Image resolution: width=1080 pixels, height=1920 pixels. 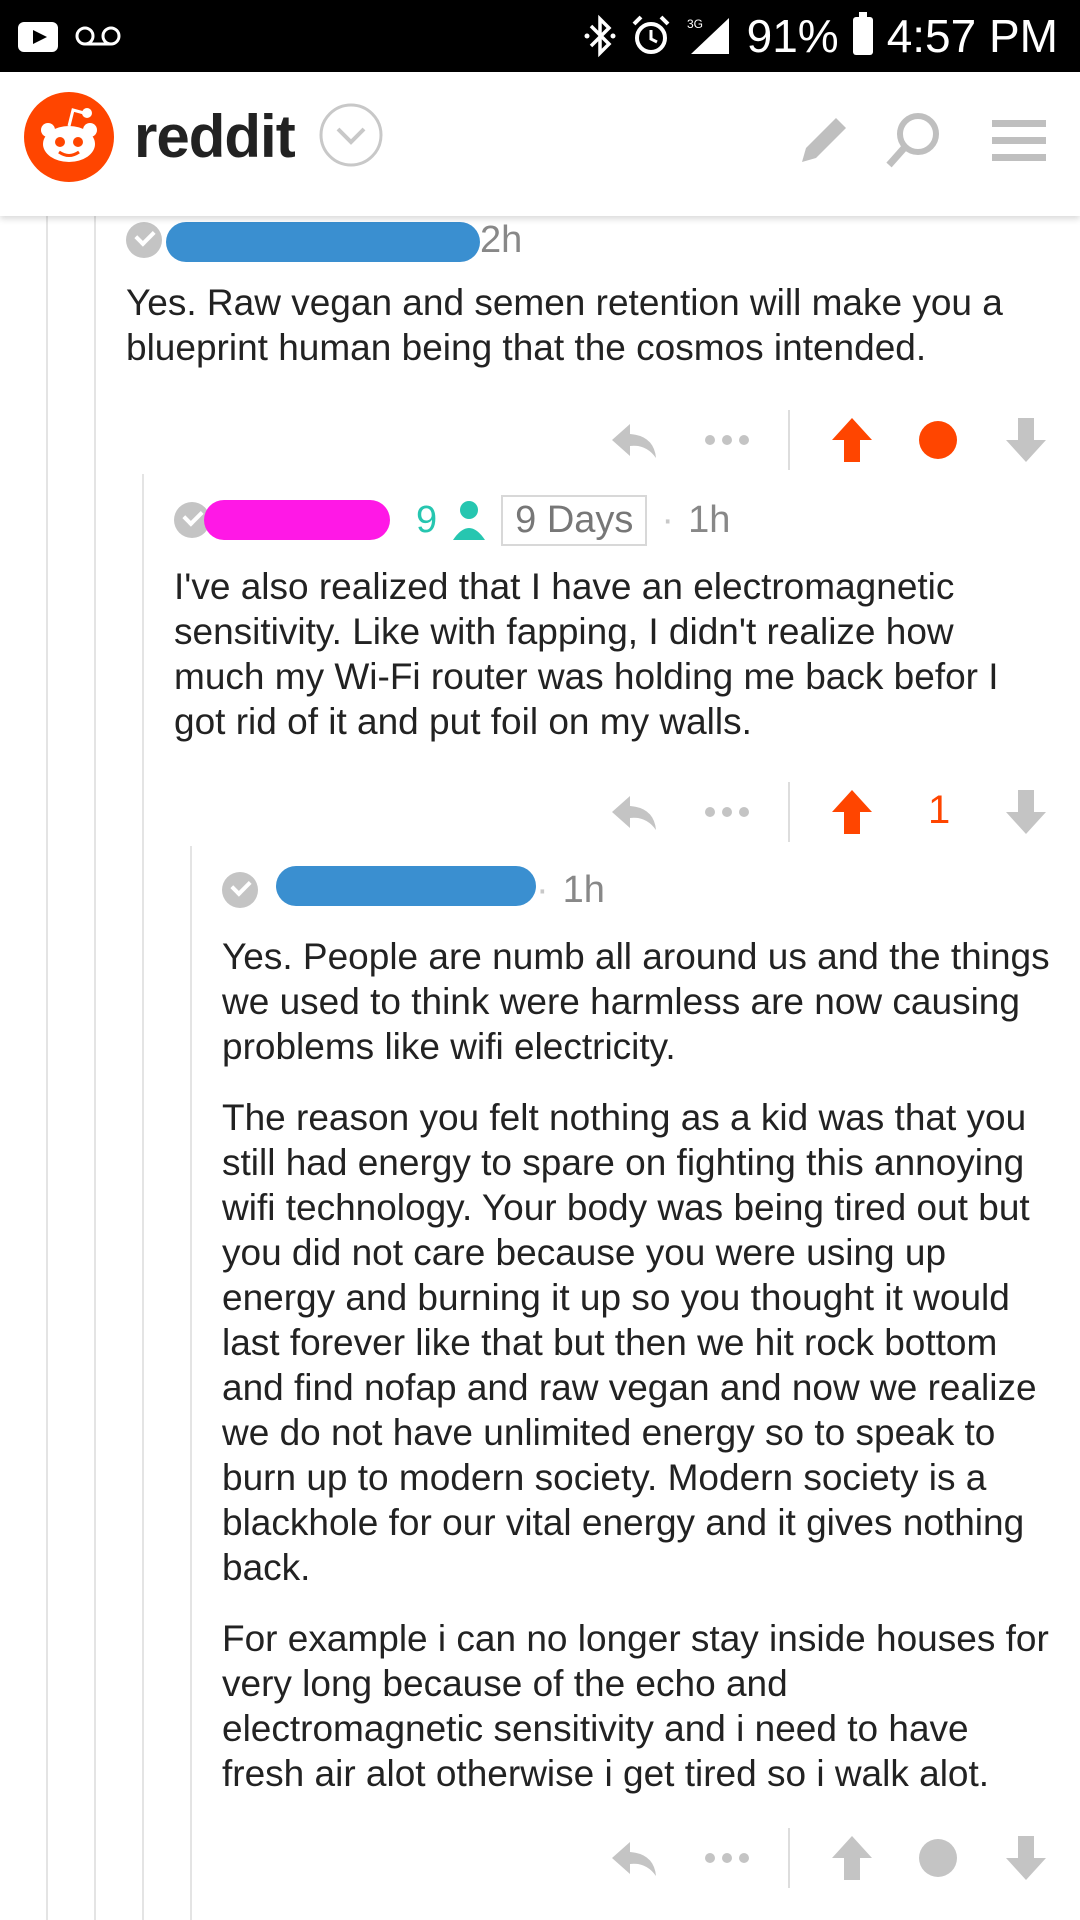 What do you see at coordinates (939, 810) in the screenshot?
I see `comment-score: 1` at bounding box center [939, 810].